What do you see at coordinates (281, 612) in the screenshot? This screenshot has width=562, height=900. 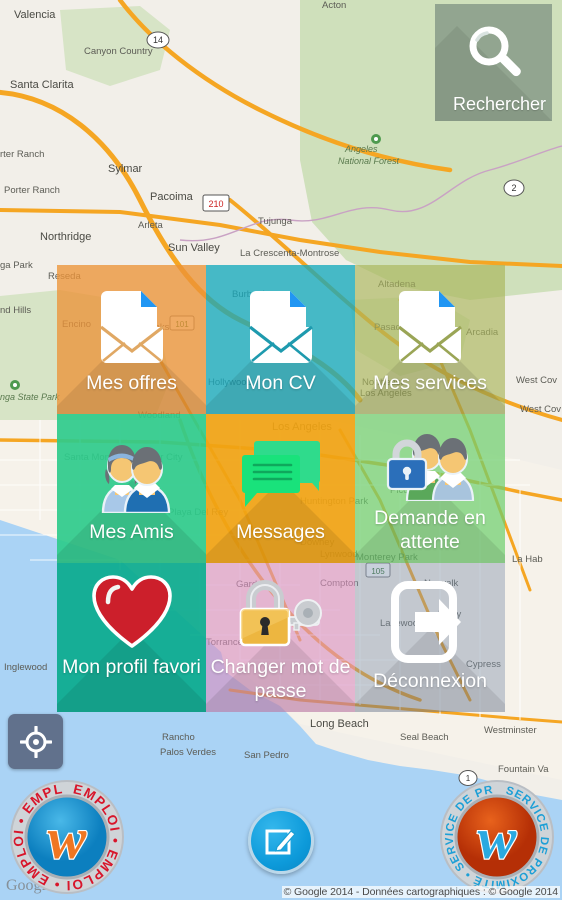 I see `padlock-key-icon` at bounding box center [281, 612].